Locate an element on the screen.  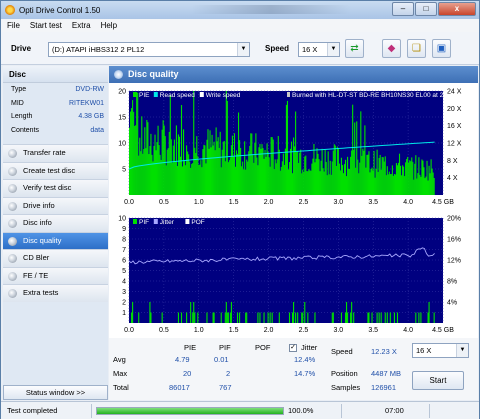
erase-button: ◆ is located at coordinates (391, 48).